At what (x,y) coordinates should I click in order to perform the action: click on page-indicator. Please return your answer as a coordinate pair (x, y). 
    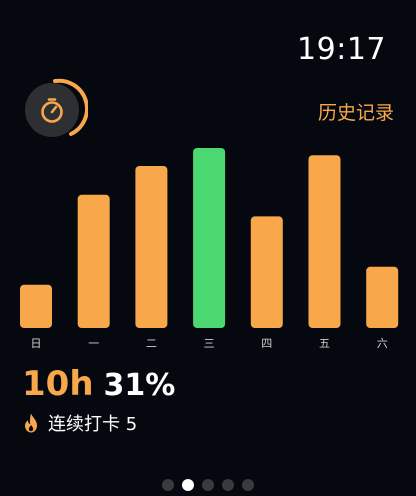
    Looking at the image, I should click on (208, 485).